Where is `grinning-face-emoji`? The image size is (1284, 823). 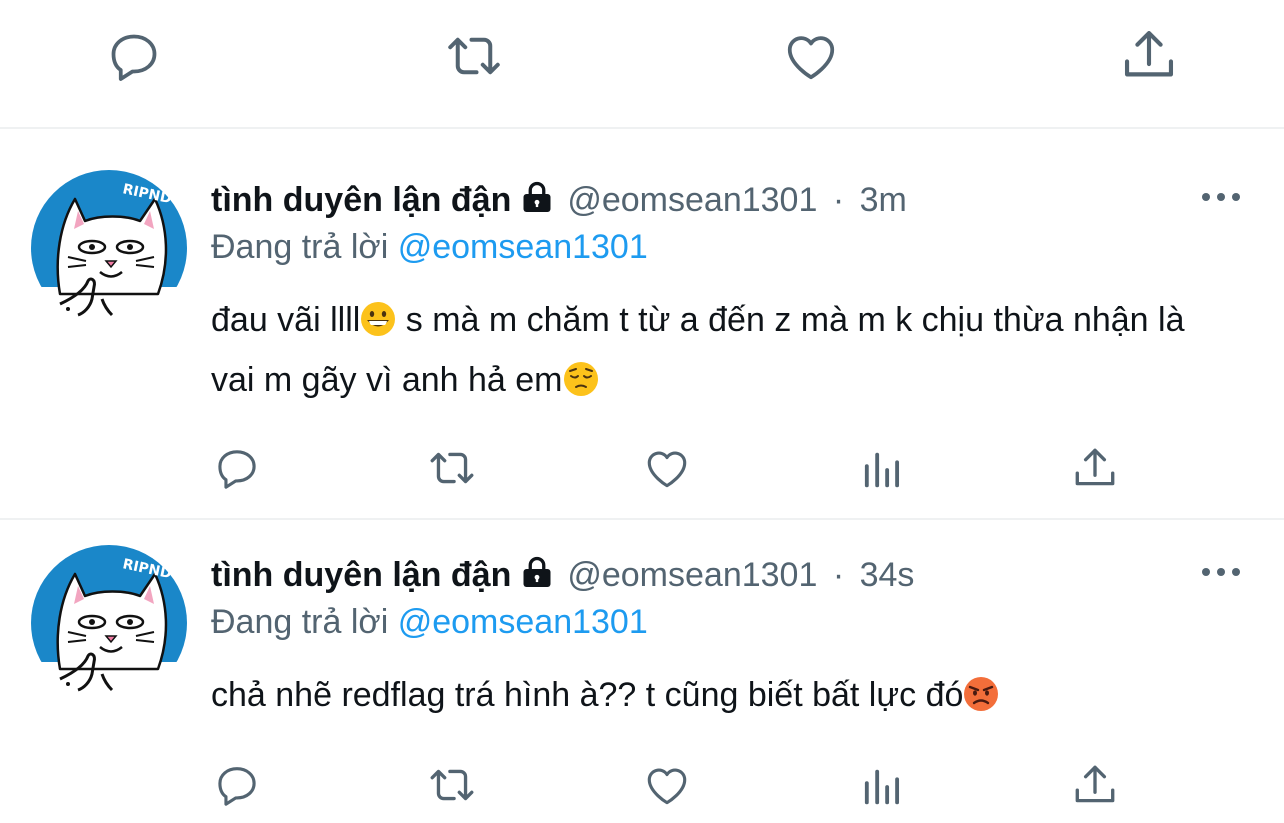
grinning-face-emoji is located at coordinates (378, 319).